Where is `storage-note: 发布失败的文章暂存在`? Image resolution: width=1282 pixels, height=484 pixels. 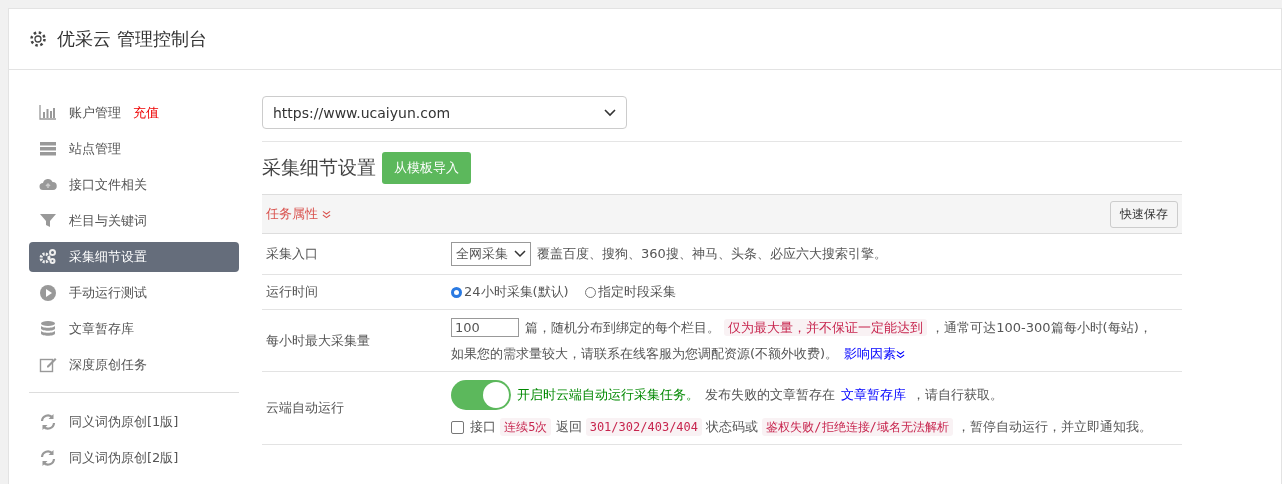 storage-note: 发布失败的文章暂存在 is located at coordinates (770, 395).